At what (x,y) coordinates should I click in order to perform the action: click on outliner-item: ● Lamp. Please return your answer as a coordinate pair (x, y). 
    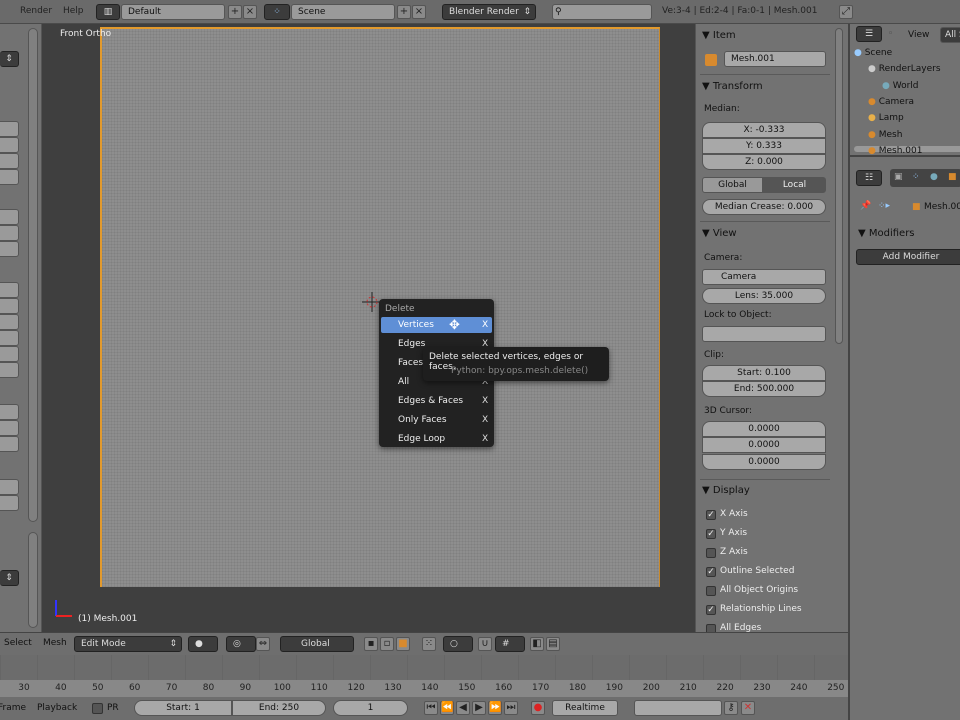
    Looking at the image, I should click on (886, 118).